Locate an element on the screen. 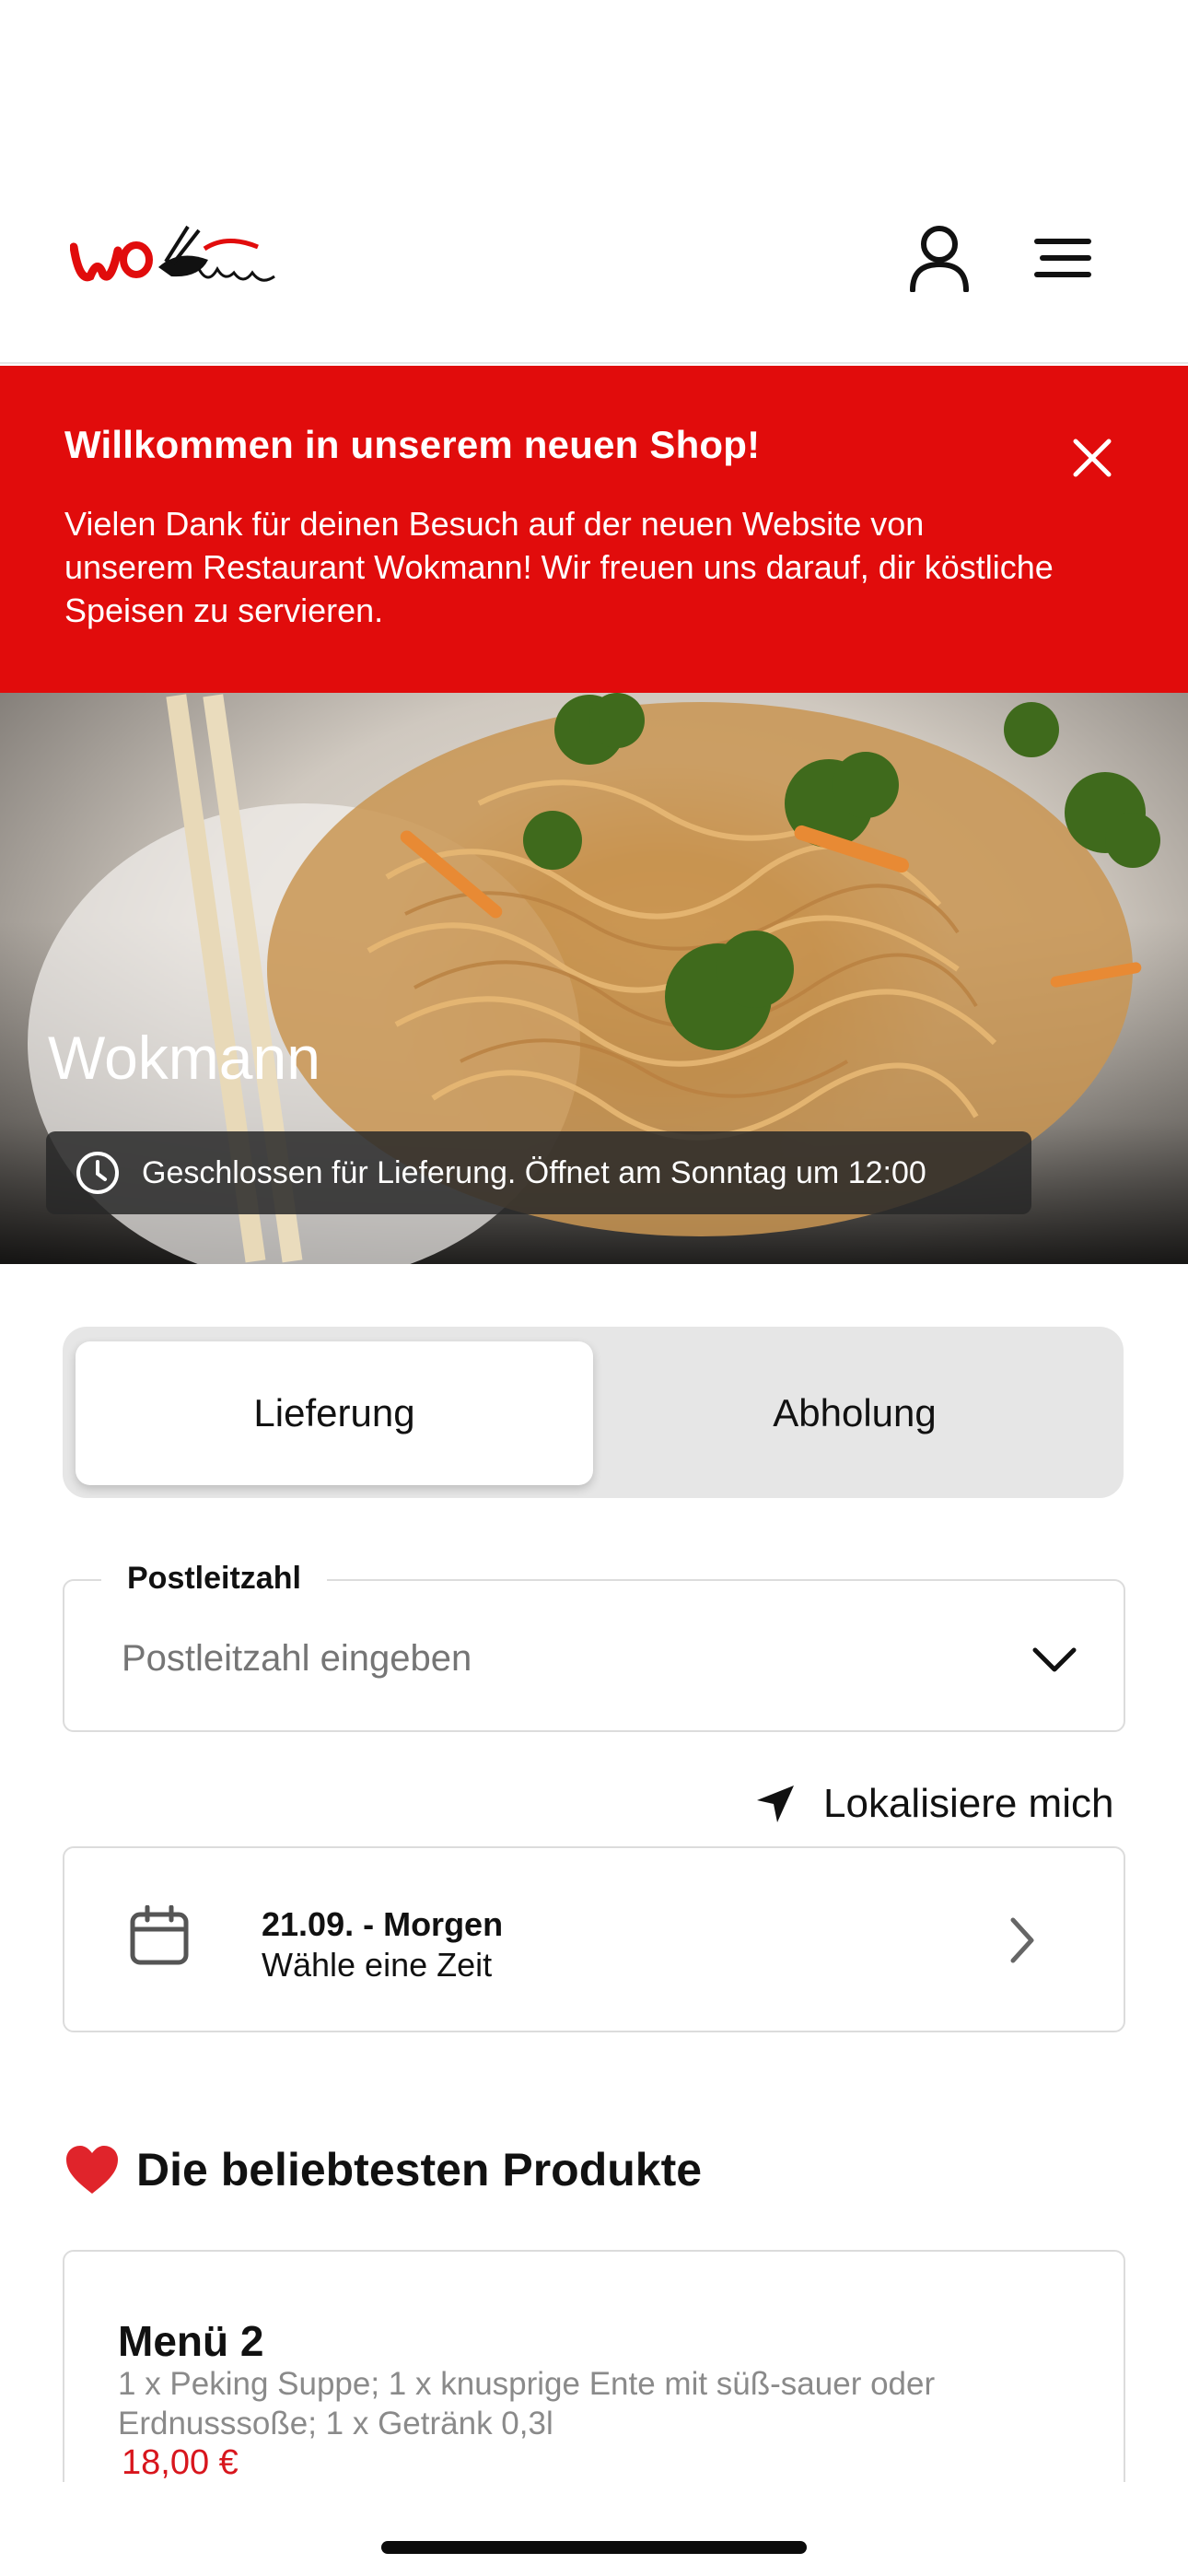  chevron-right-icon is located at coordinates (1022, 1943).